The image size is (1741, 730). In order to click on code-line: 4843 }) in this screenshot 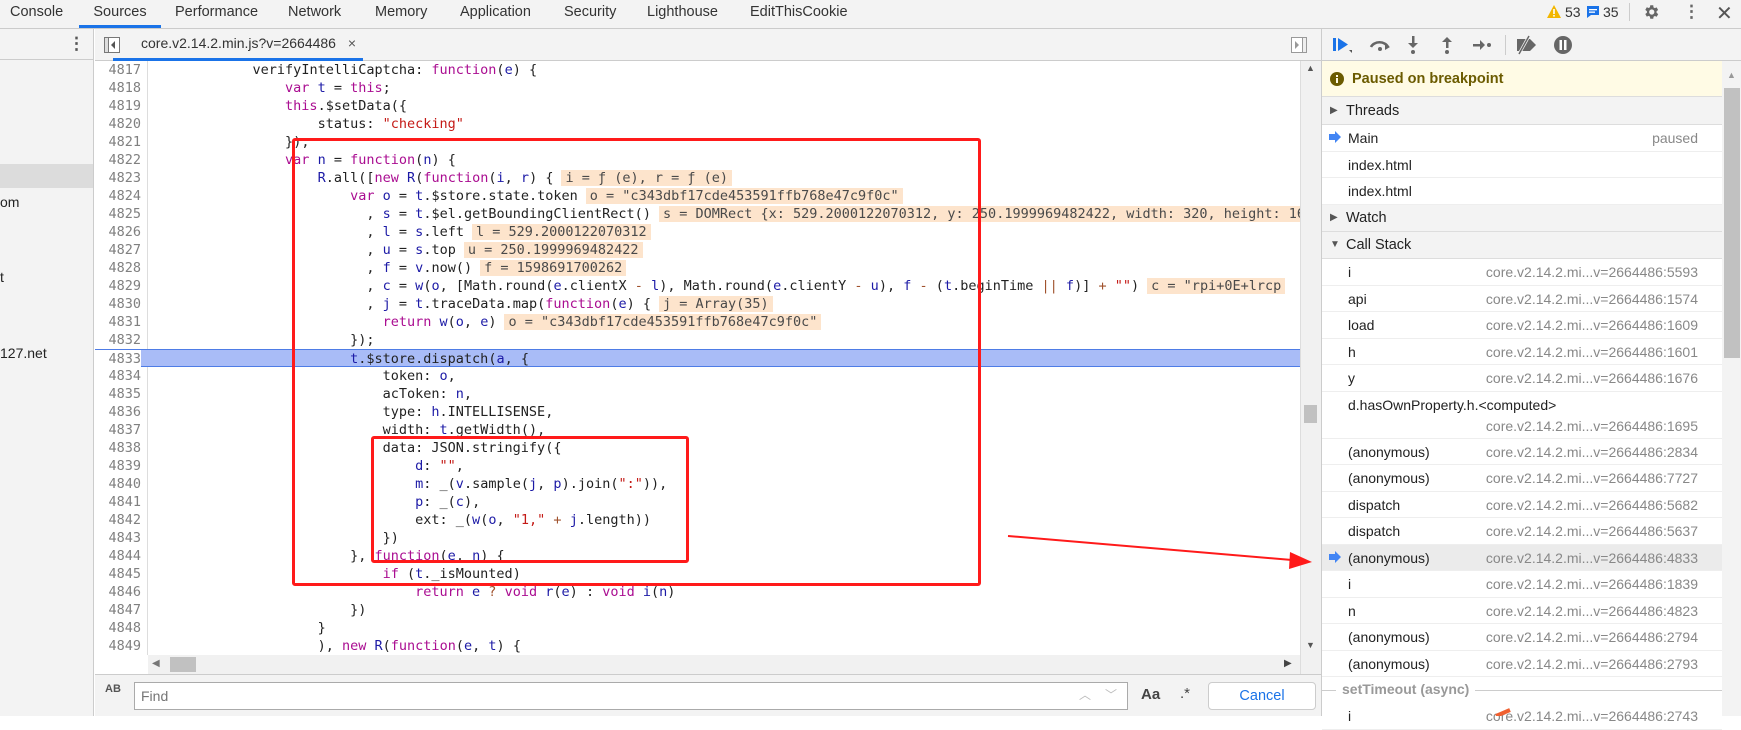, I will do `click(697, 538)`.